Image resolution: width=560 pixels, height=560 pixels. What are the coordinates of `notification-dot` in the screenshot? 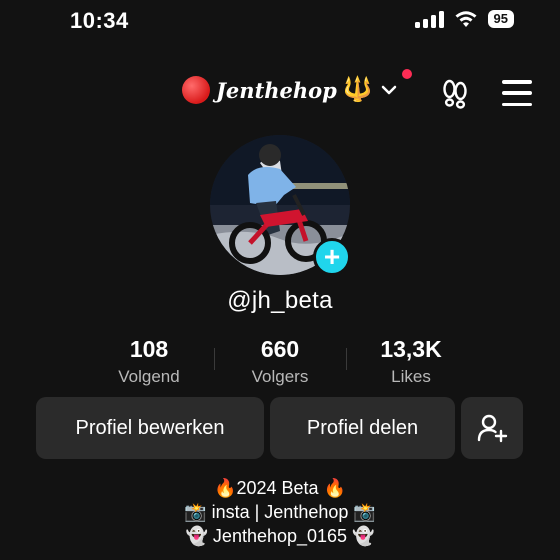 It's located at (407, 74).